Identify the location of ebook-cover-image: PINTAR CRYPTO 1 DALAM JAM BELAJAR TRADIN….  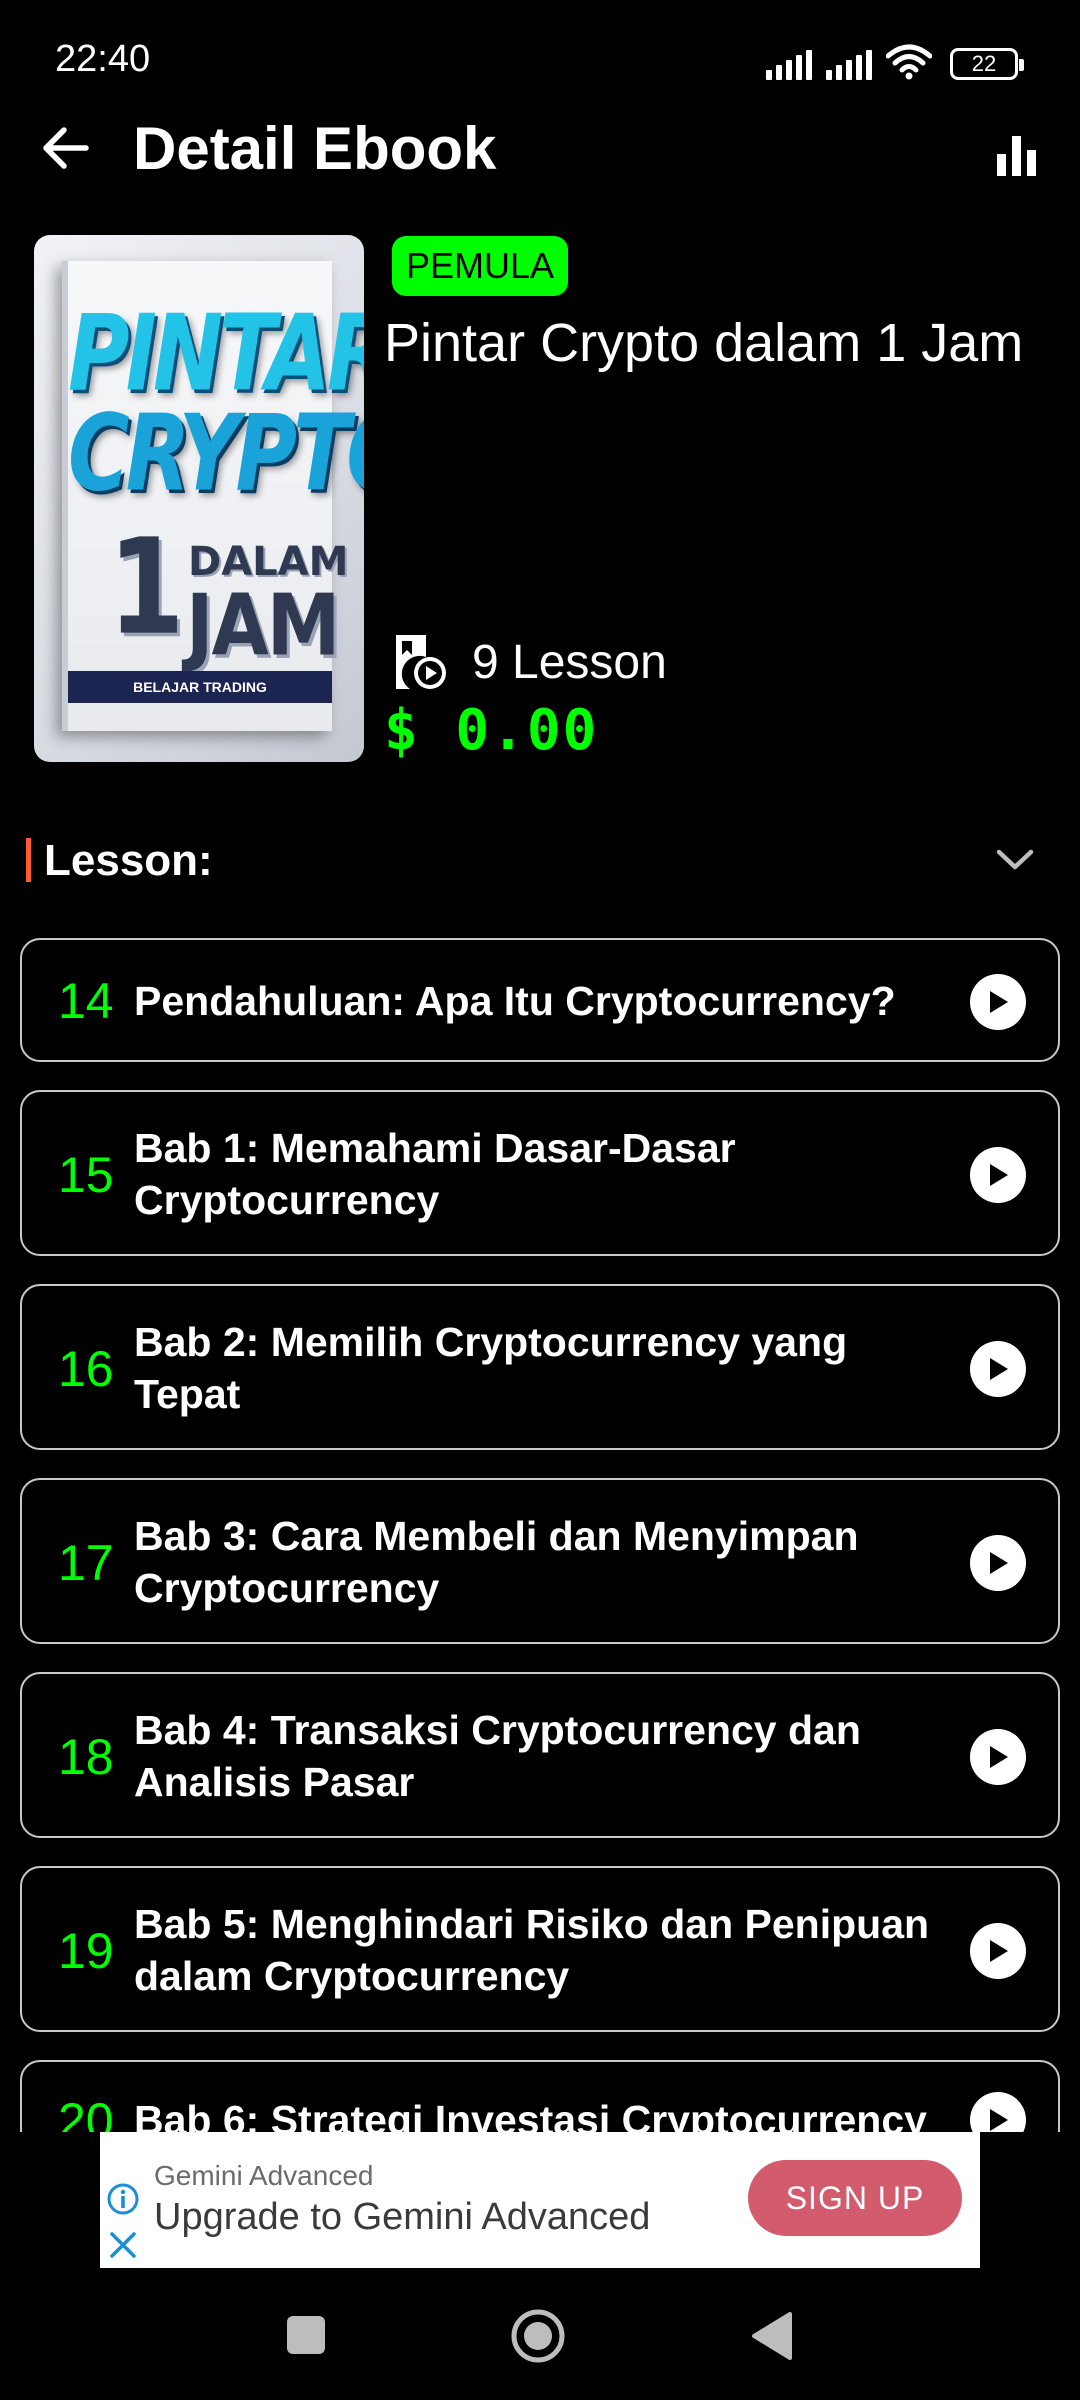
(199, 498).